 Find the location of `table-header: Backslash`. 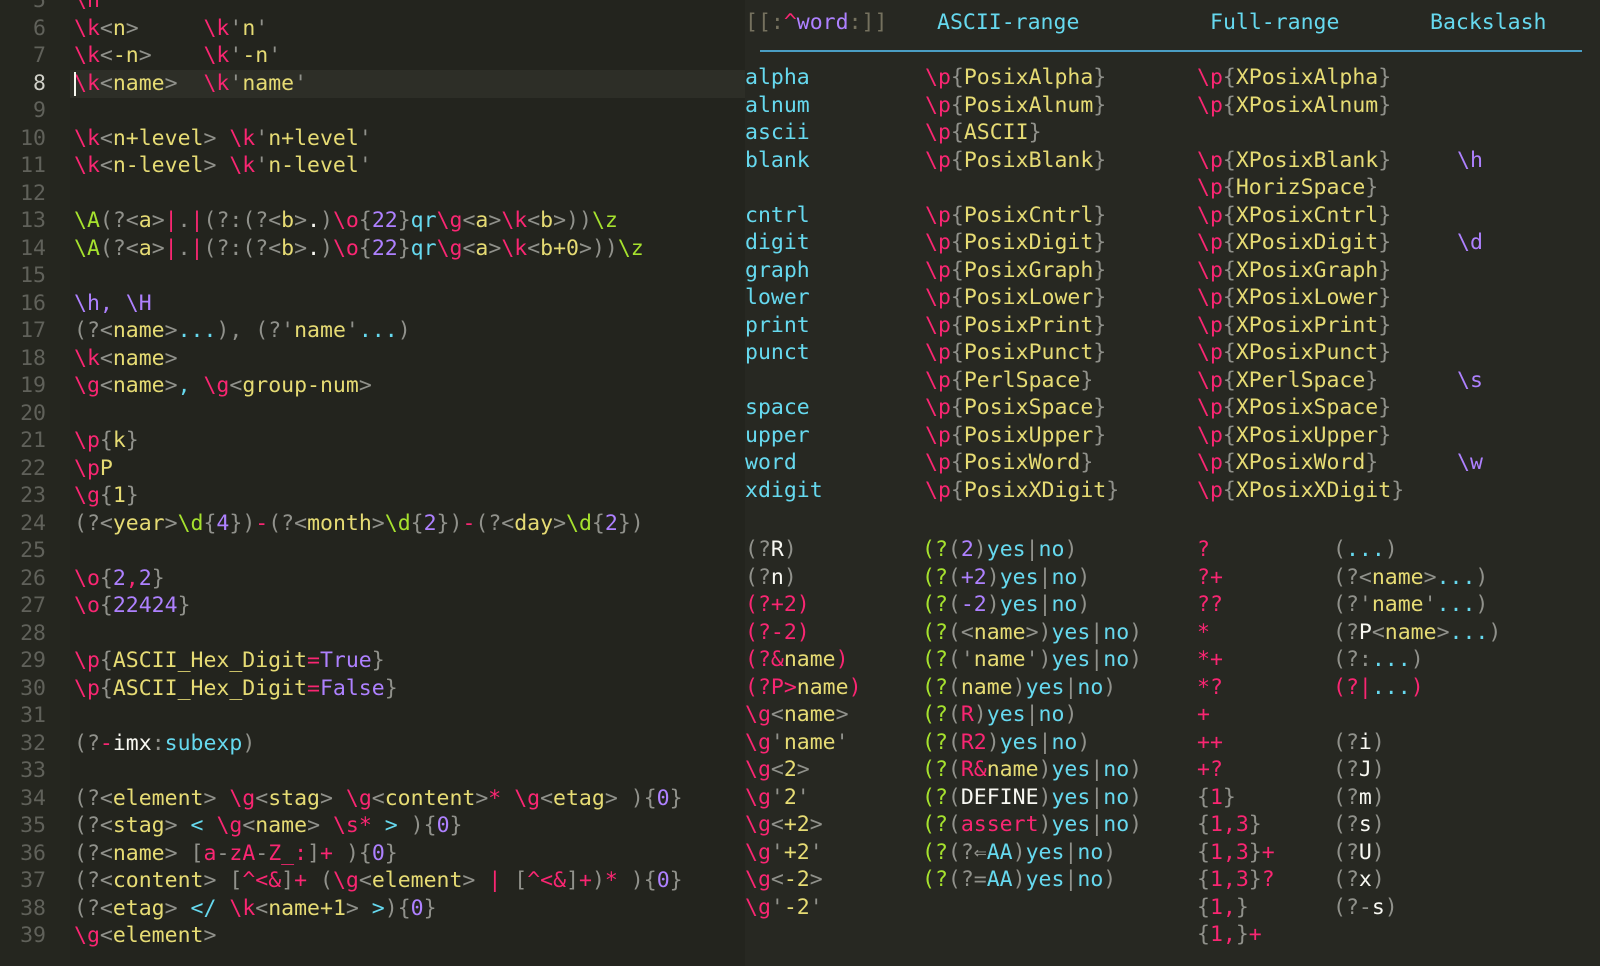

table-header: Backslash is located at coordinates (1488, 23).